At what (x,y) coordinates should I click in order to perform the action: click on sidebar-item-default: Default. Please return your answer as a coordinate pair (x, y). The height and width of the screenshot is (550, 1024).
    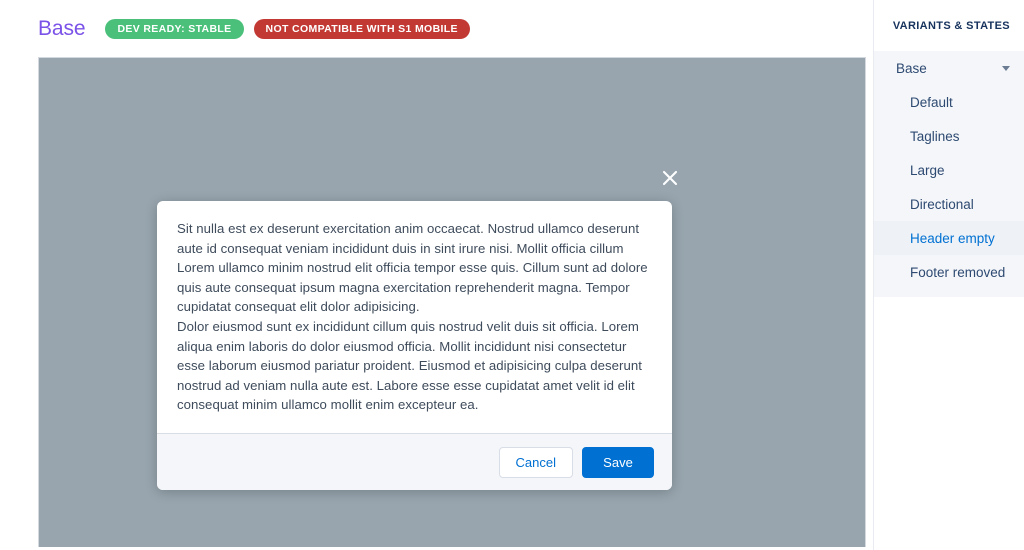
    Looking at the image, I should click on (949, 102).